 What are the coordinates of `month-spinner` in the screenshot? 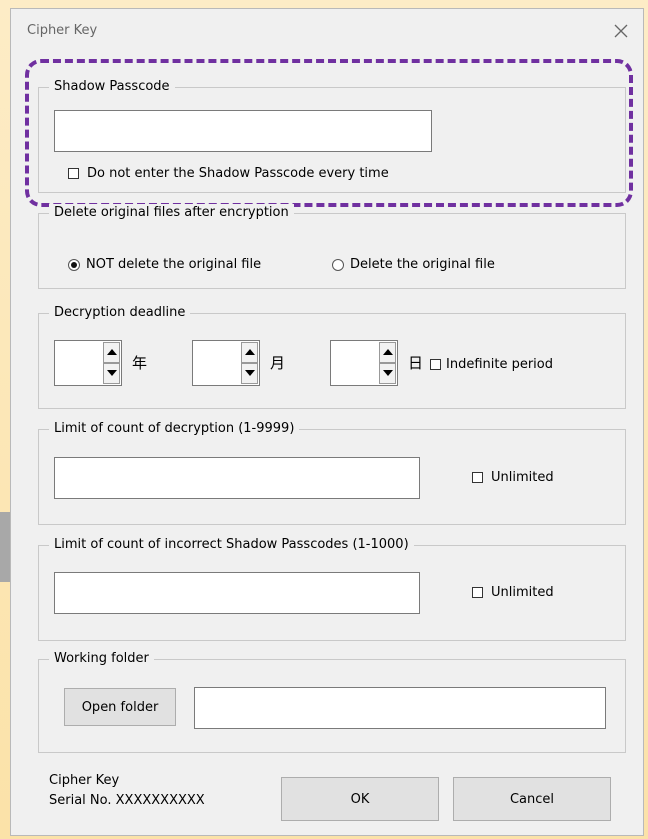 It's located at (226, 363).